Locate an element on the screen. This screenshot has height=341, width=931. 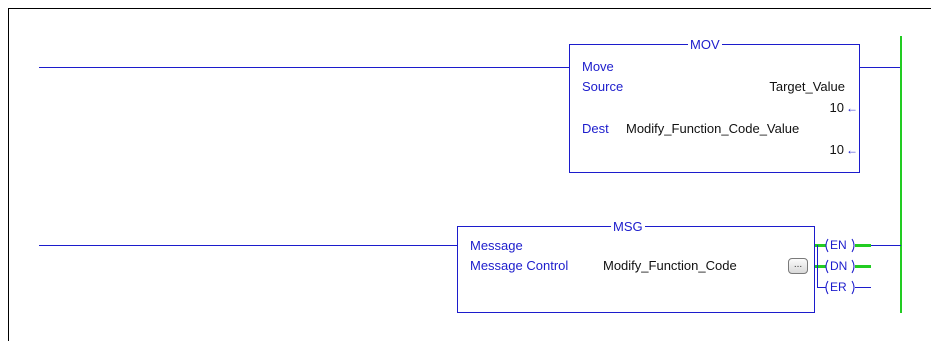
msg-title: MSG is located at coordinates (628, 226).